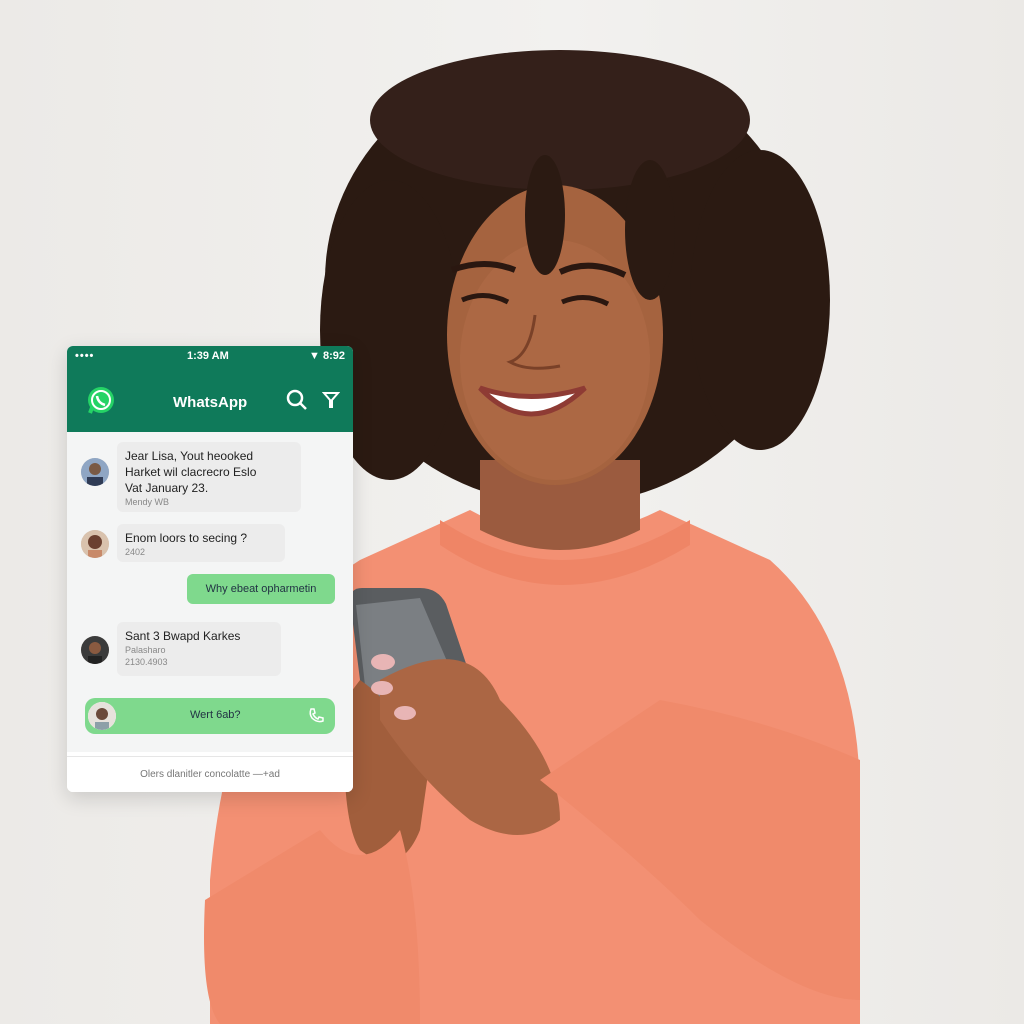 The width and height of the screenshot is (1024, 1024). I want to click on footer-text: Olers dlanitler concolatte —+ad, so click(210, 774).